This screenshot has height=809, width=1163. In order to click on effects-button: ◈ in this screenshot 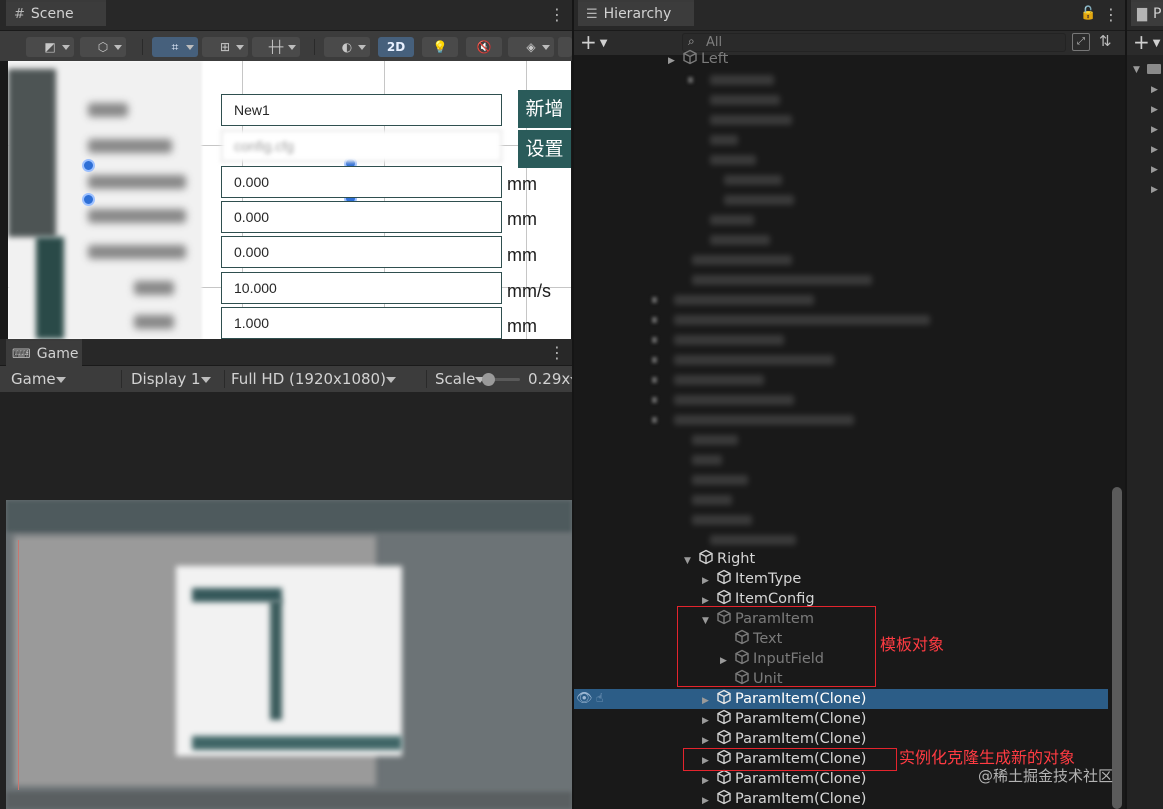, I will do `click(531, 47)`.